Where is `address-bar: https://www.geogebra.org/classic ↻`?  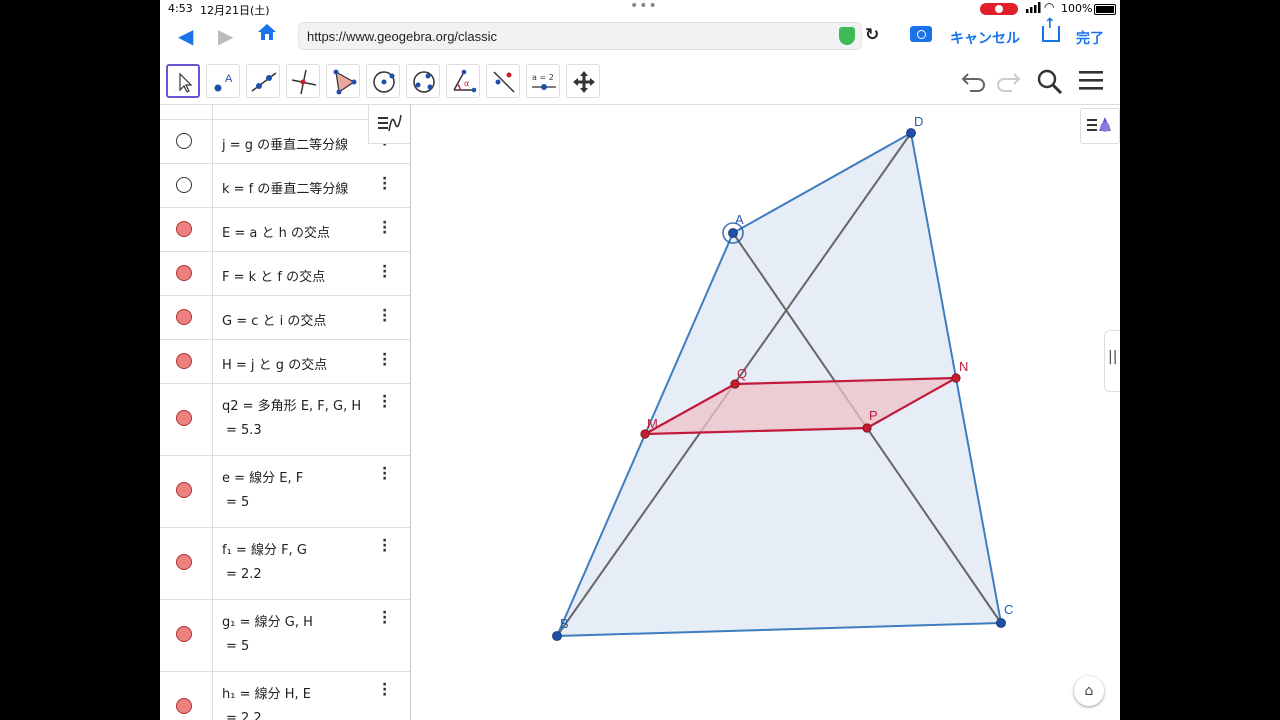
address-bar: https://www.geogebra.org/classic ↻ is located at coordinates (588, 36).